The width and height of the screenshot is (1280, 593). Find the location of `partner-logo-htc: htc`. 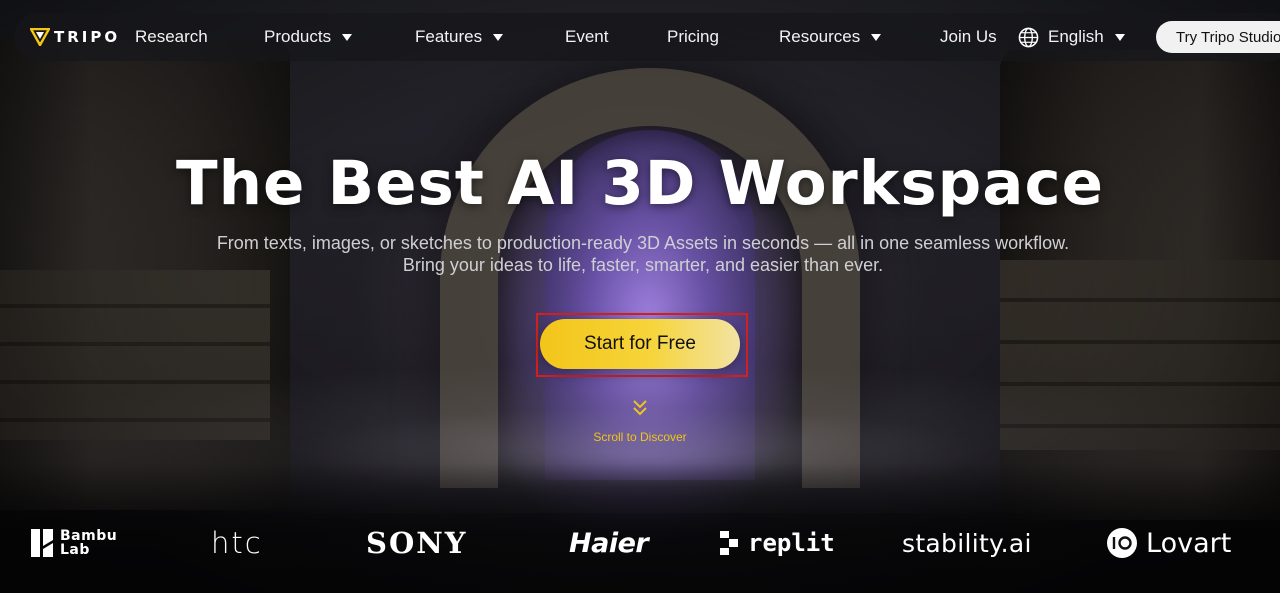

partner-logo-htc: htc is located at coordinates (237, 543).